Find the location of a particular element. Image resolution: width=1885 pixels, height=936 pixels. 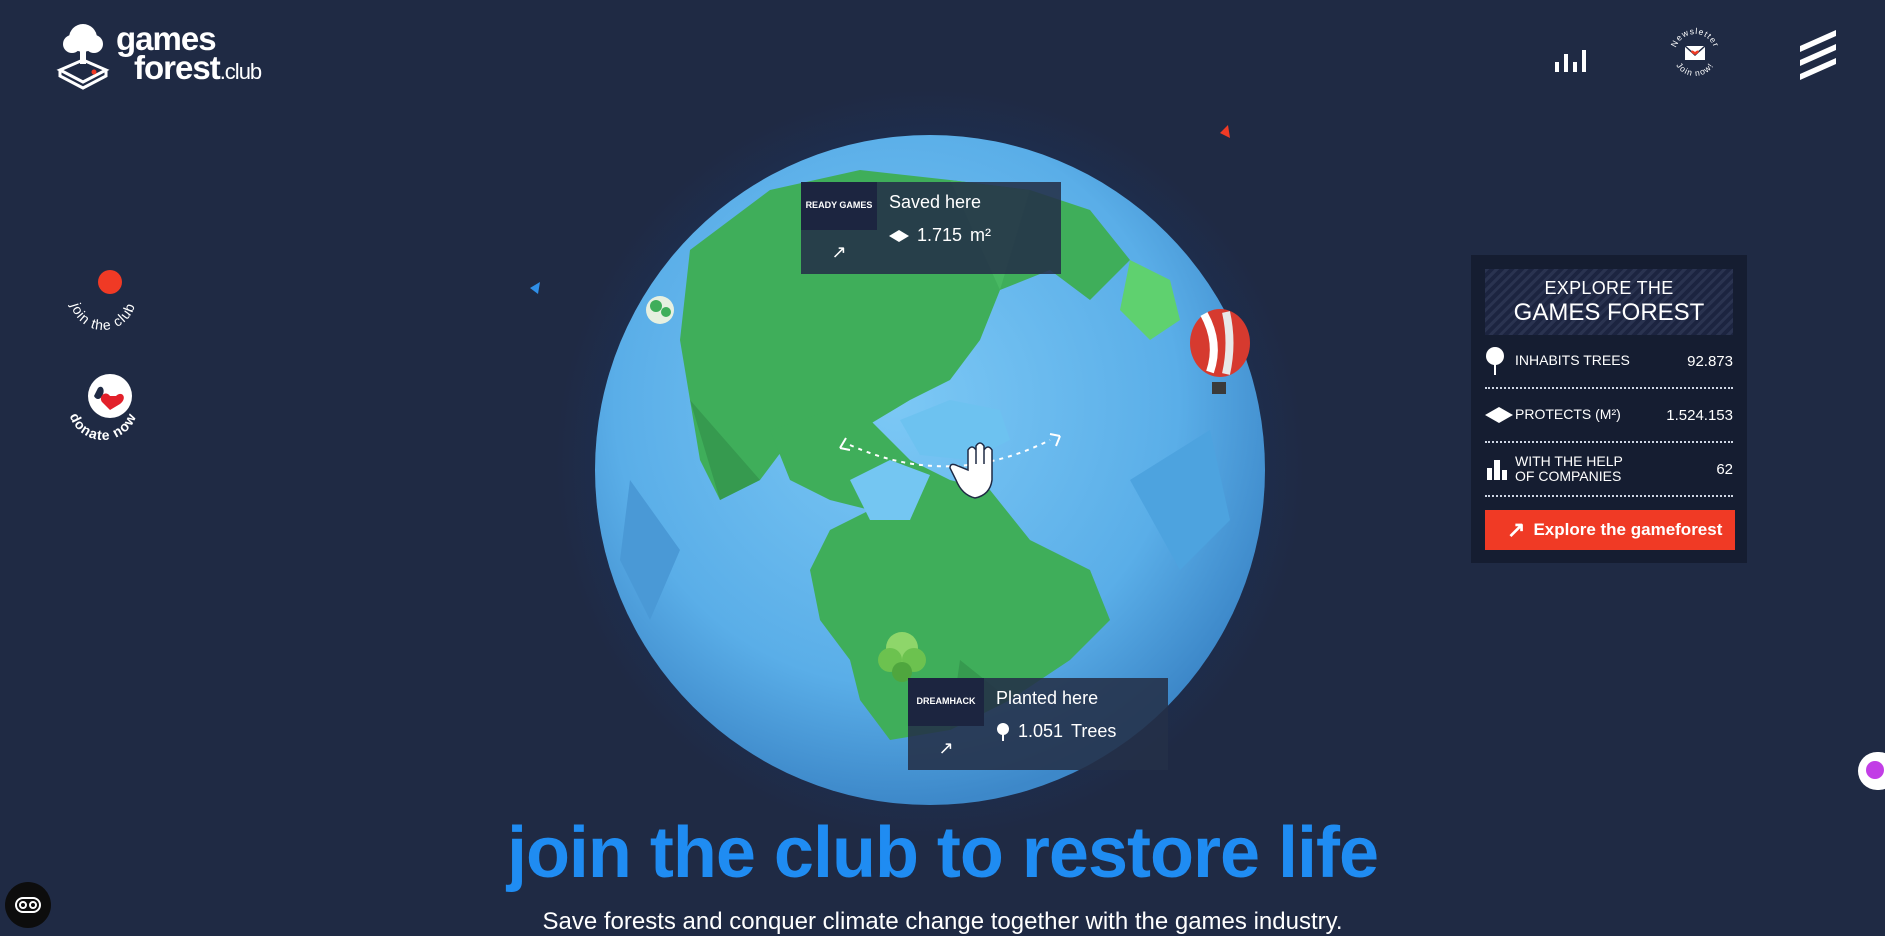

saved-here-tooltip: READY GAMES ↗ Saved here 1.715 m² is located at coordinates (931, 228).